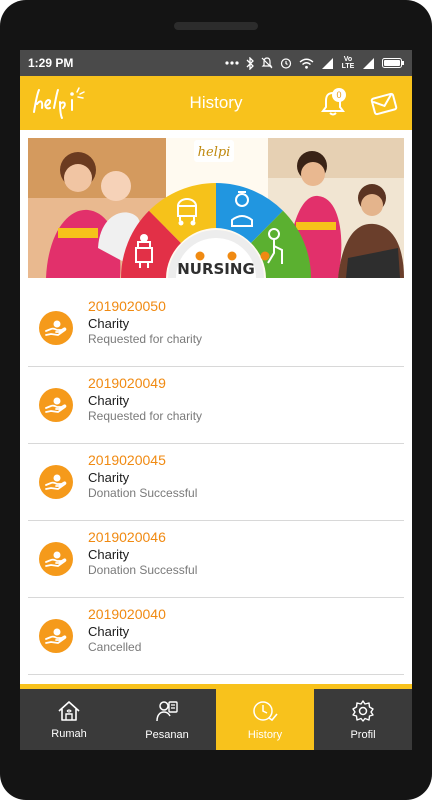 The width and height of the screenshot is (432, 800). I want to click on nav-item-pesanan: Pesanan, so click(167, 719).